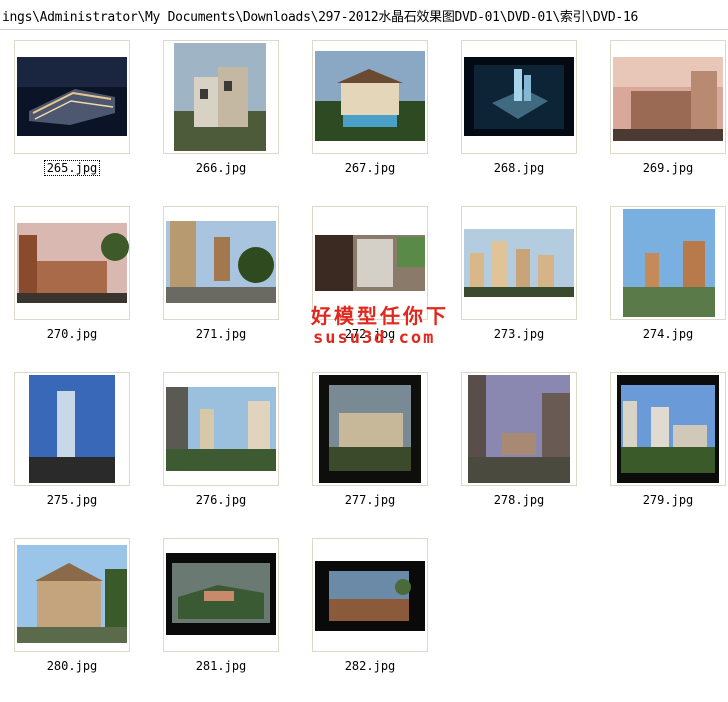  I want to click on file-item: 274.jpg, so click(668, 281).